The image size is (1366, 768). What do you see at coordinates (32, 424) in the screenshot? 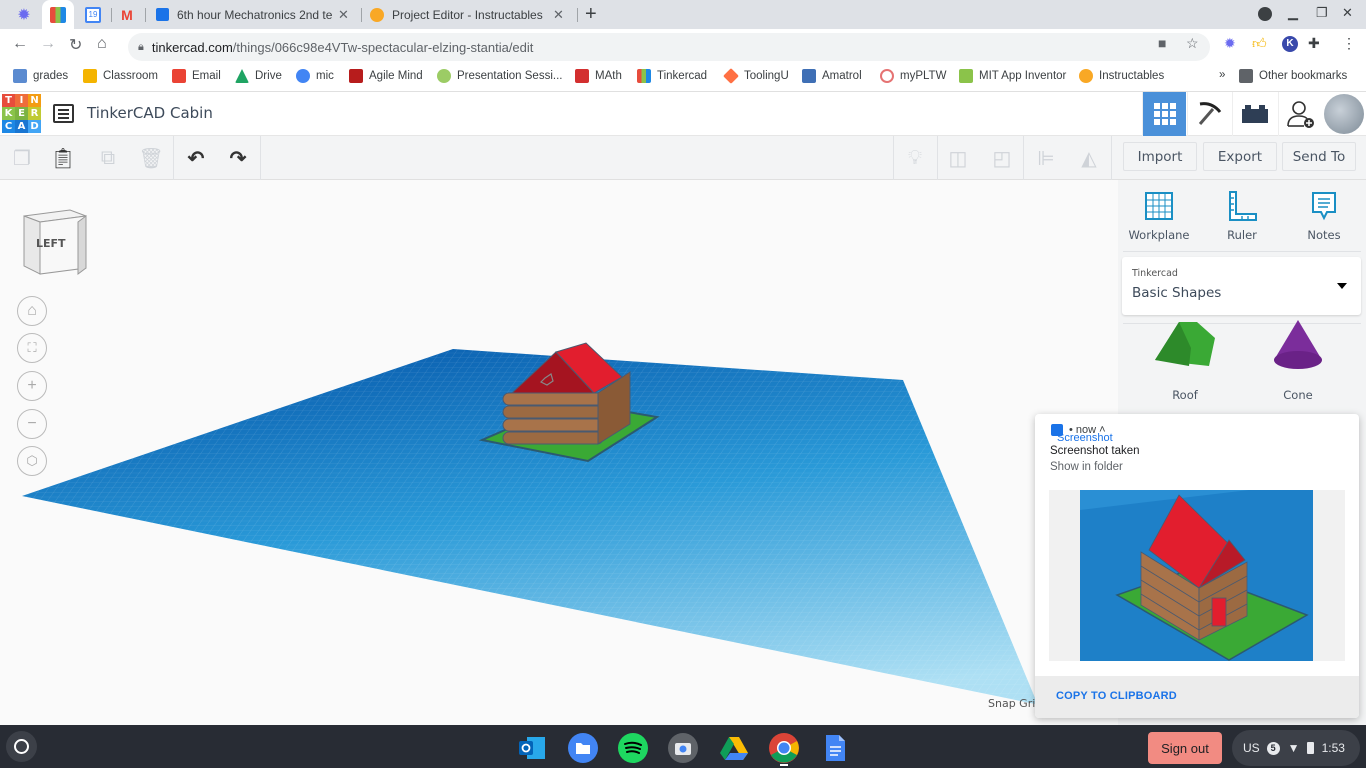
I see `zoom-out-button: −` at bounding box center [32, 424].